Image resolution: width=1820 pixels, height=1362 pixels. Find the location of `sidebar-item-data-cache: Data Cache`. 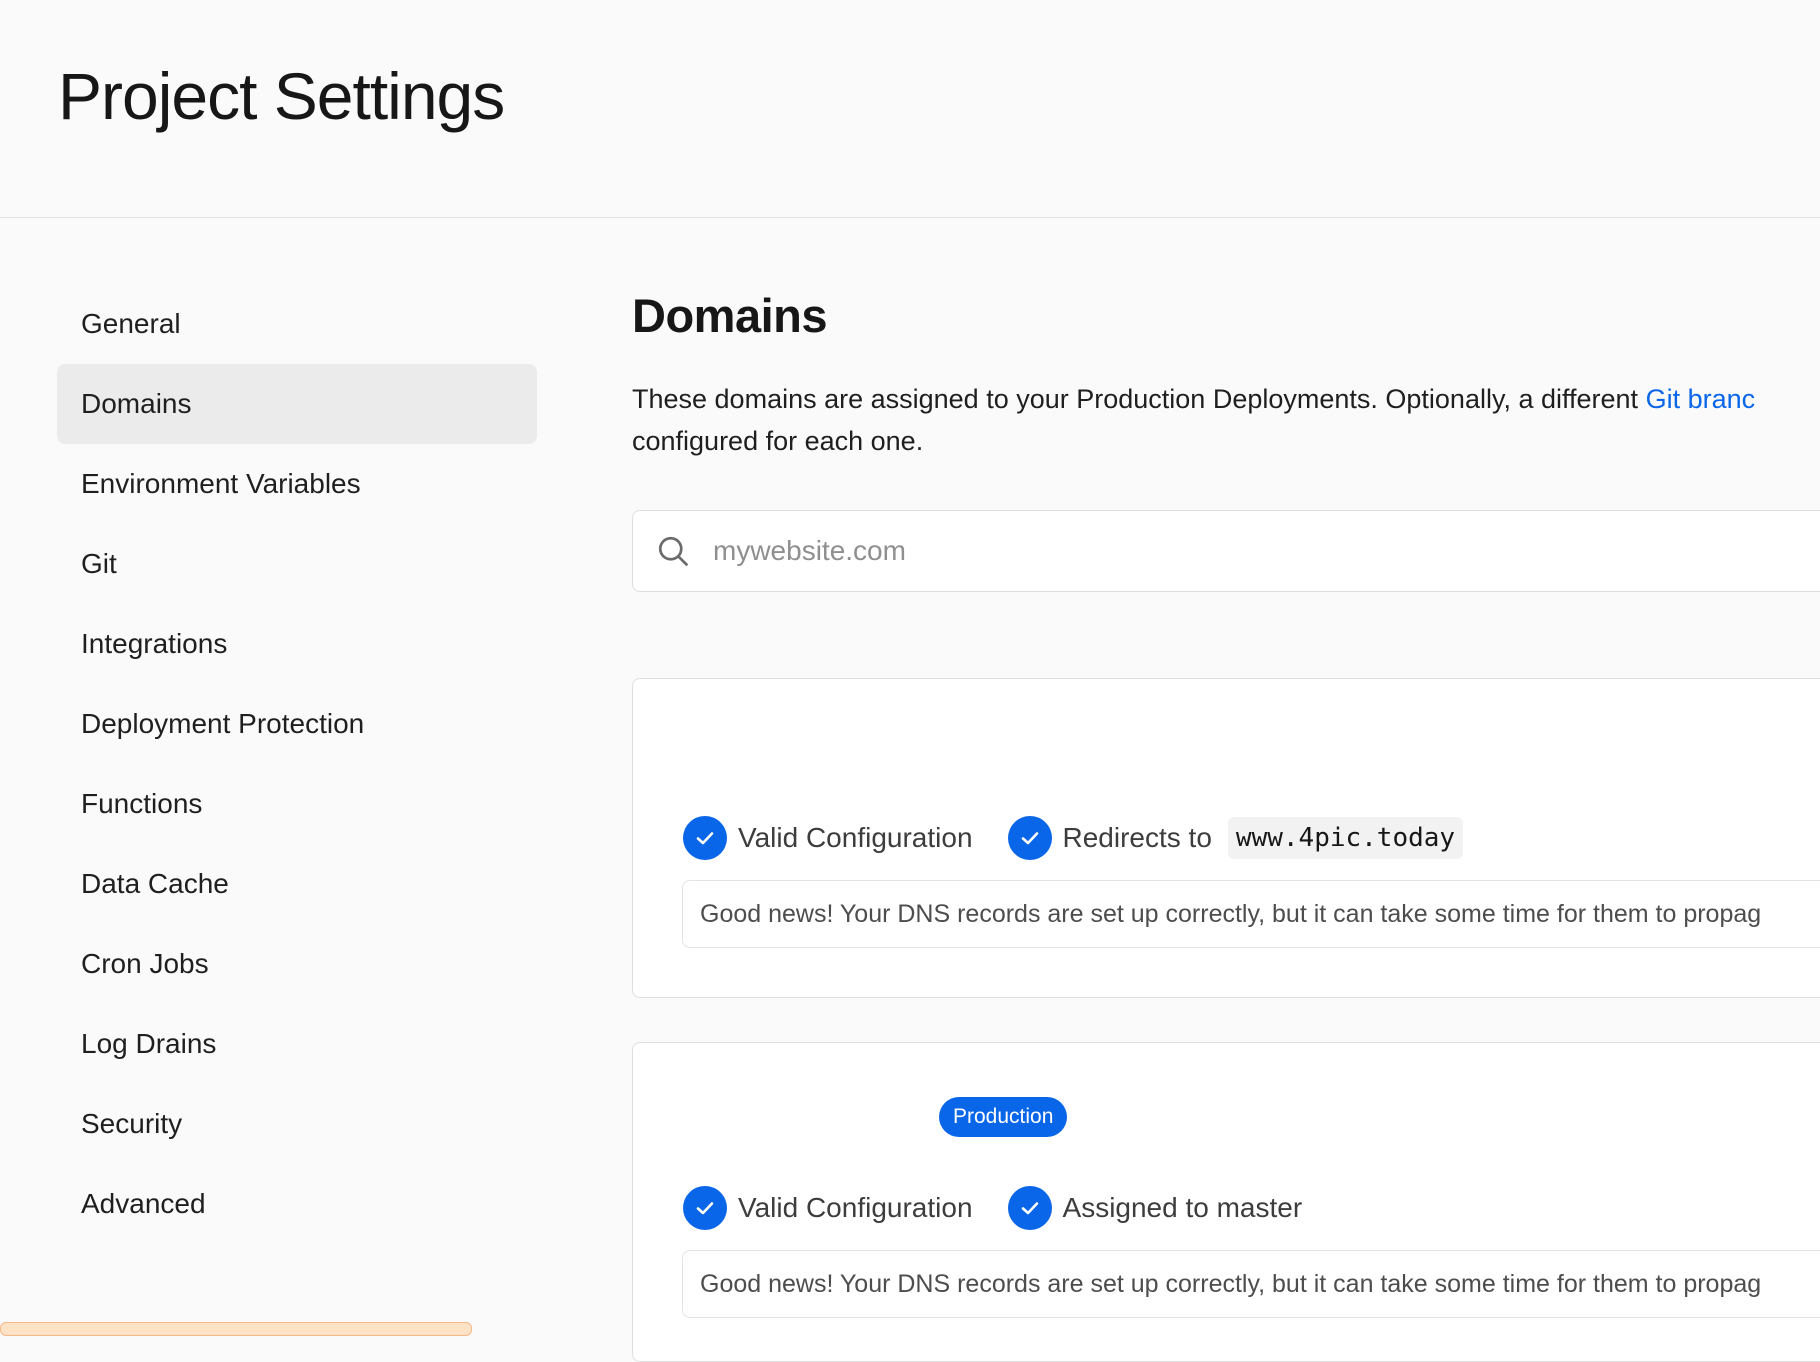

sidebar-item-data-cache: Data Cache is located at coordinates (297, 884).